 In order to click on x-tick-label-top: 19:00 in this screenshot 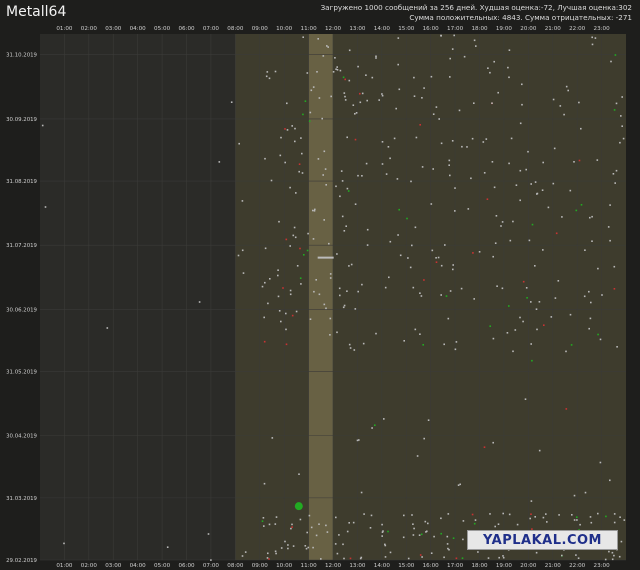, I will do `click(504, 29)`.